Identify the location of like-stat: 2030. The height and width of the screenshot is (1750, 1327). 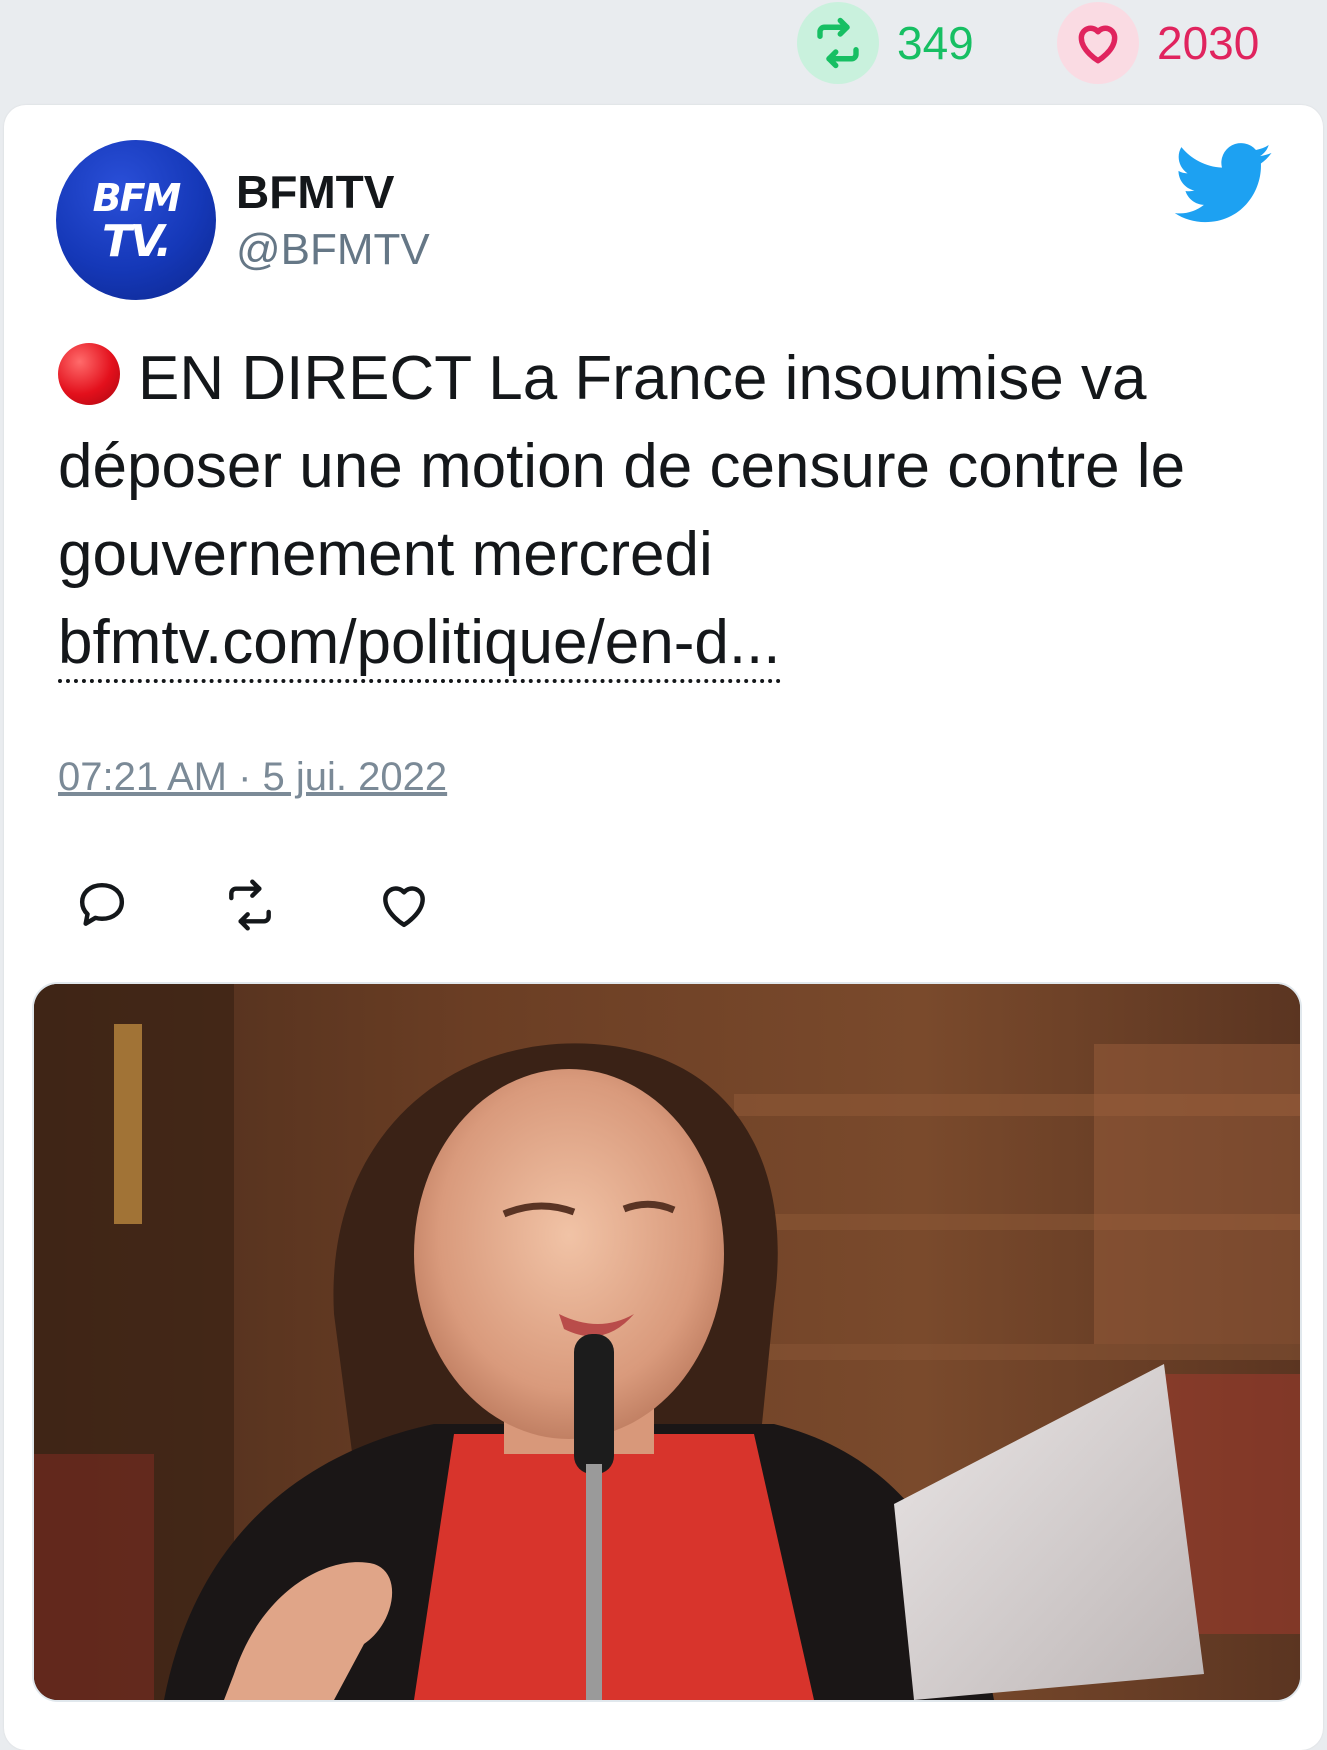
(1158, 43).